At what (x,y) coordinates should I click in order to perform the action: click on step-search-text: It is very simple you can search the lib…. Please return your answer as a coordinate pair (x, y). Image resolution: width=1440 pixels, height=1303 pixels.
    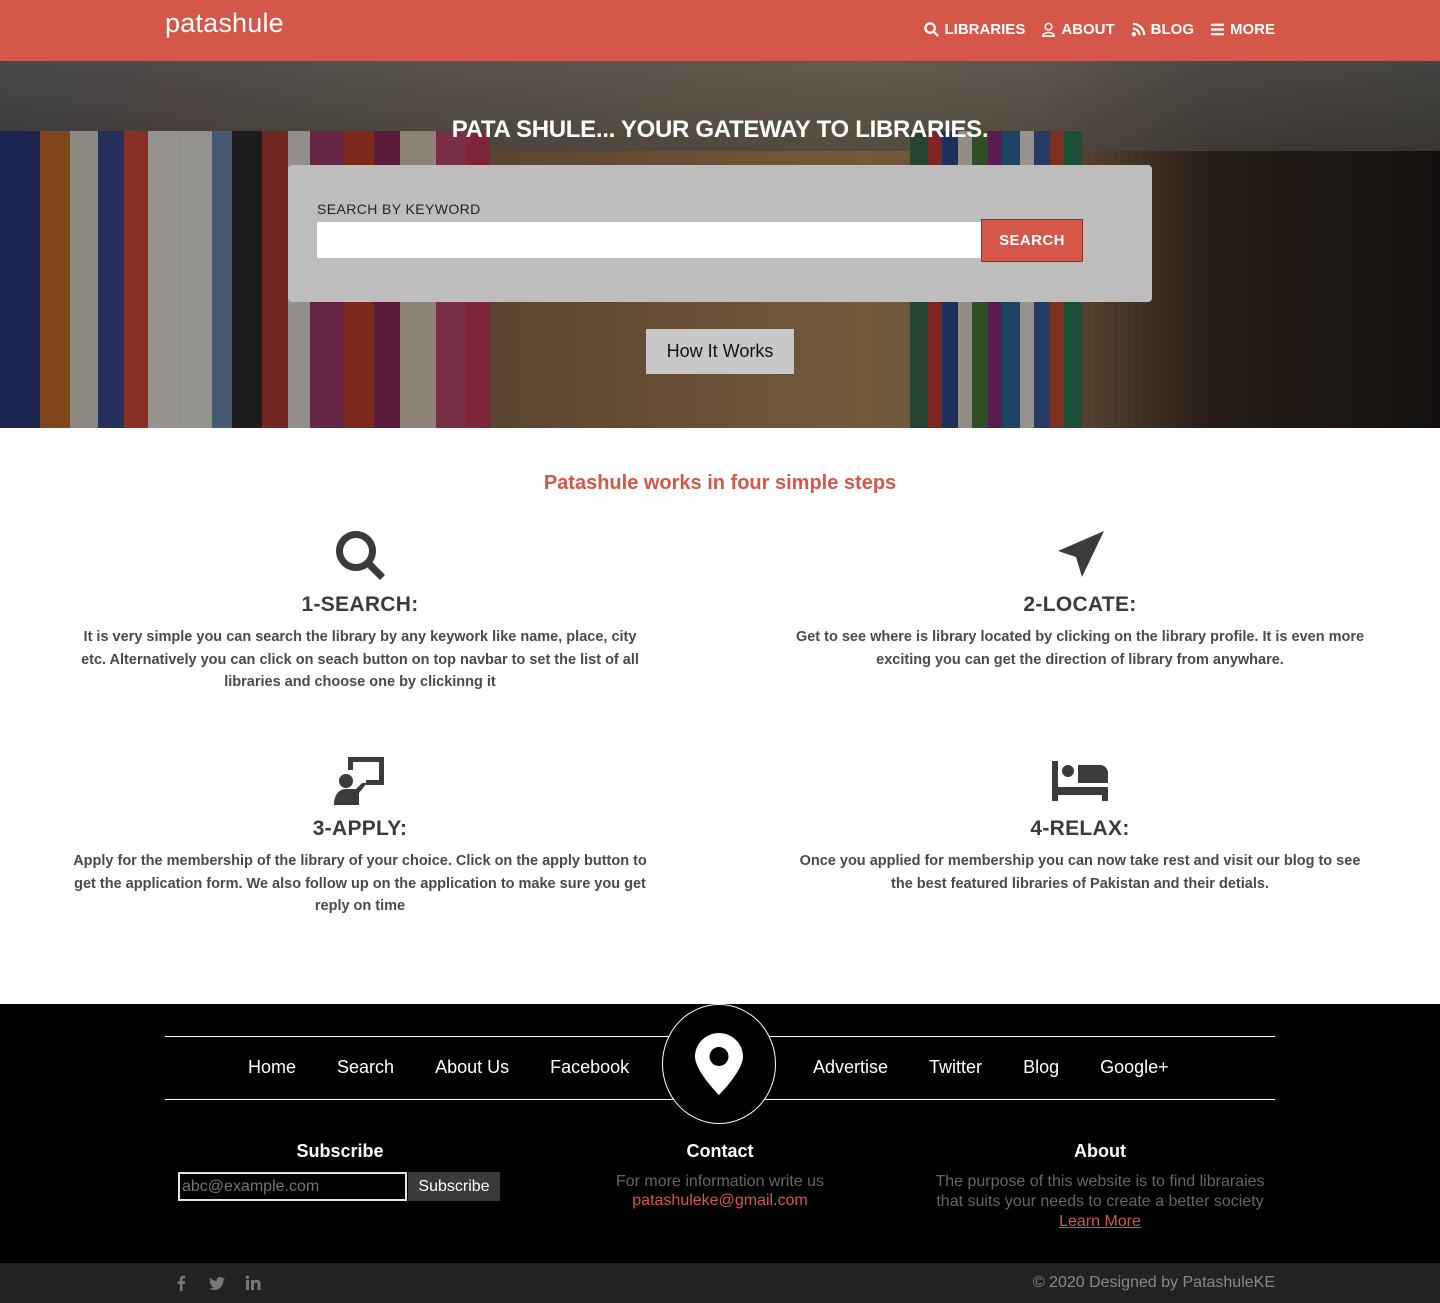
    Looking at the image, I should click on (360, 659).